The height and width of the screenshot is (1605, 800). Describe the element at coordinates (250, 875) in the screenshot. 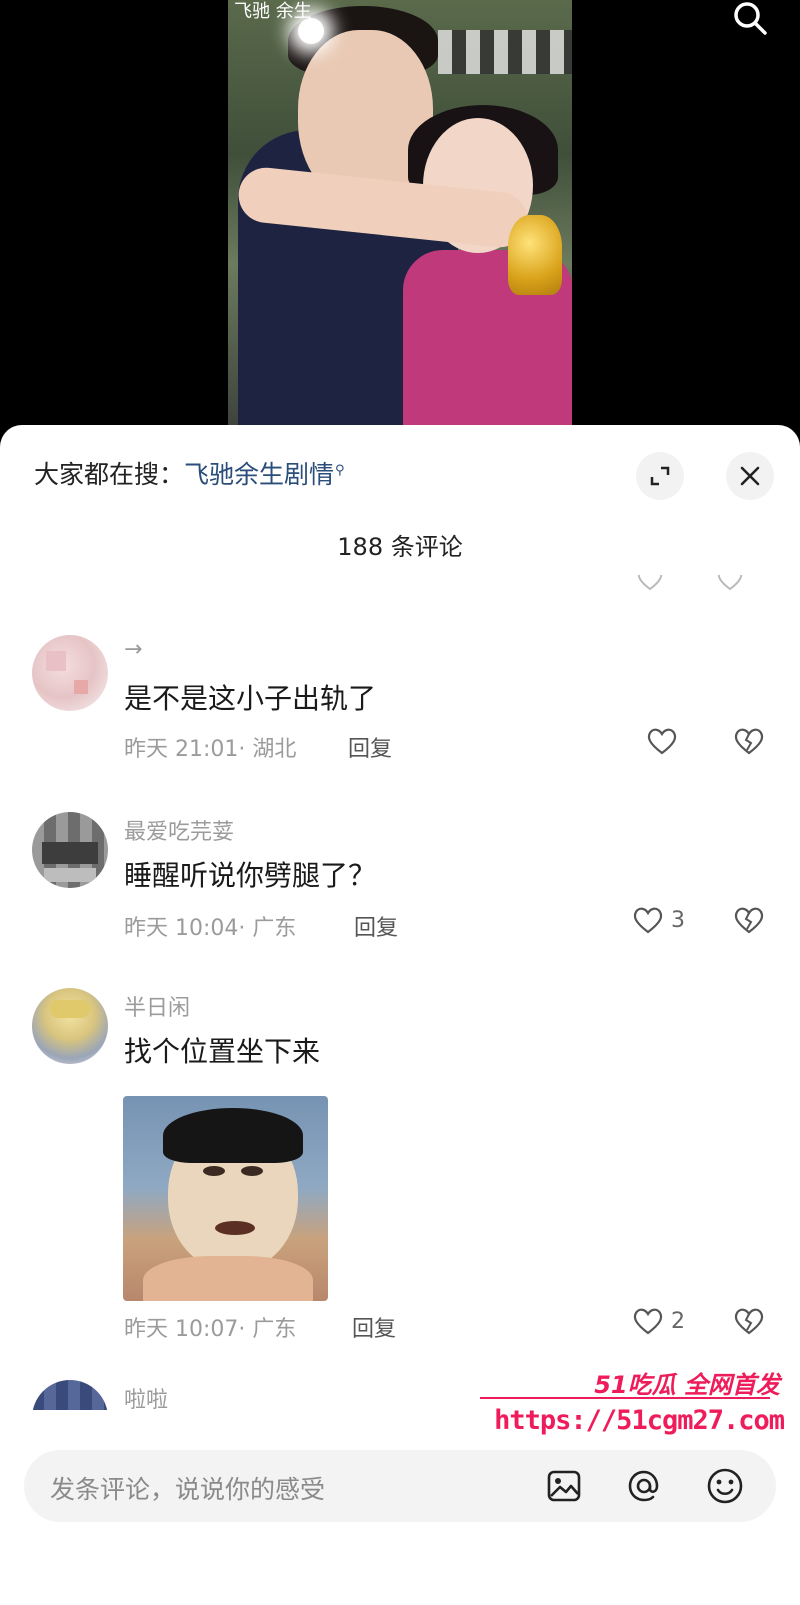

I see `comment-text: 睡醒听说你劈腿了？` at that location.